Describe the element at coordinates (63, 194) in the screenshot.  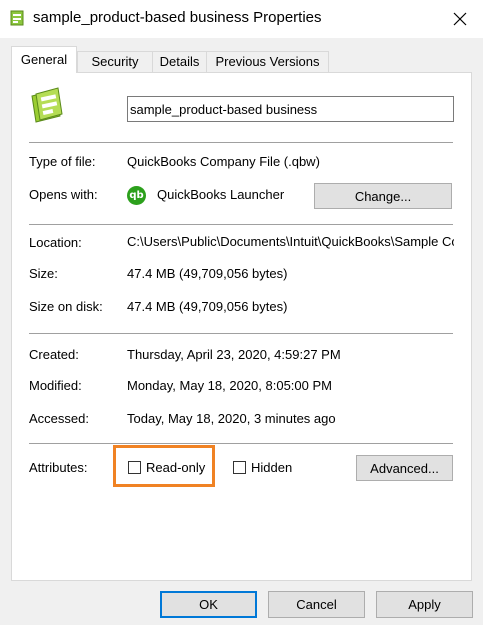
I see `opens-with-label: Opens with:` at that location.